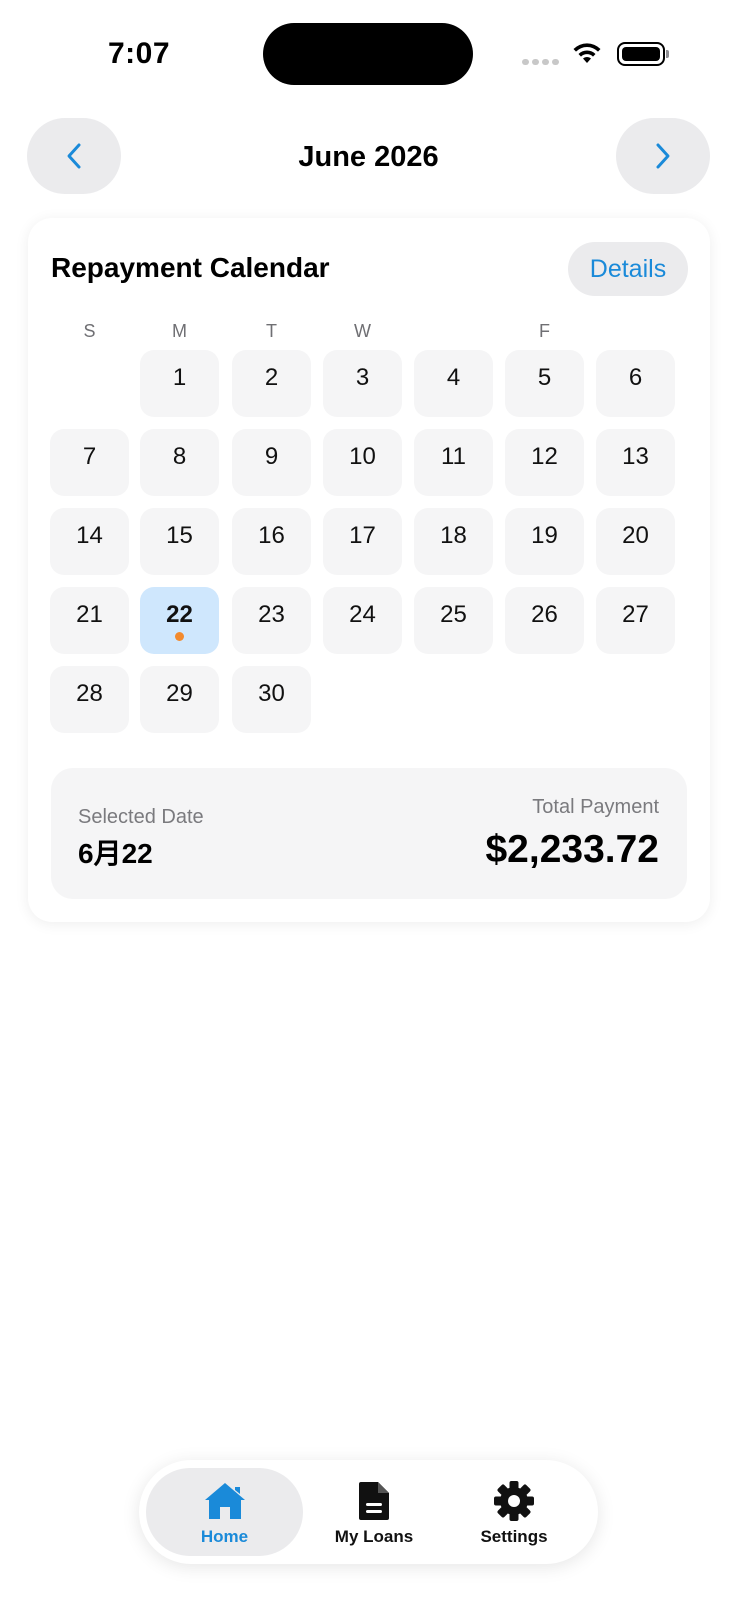 The image size is (737, 1600). Describe the element at coordinates (628, 269) in the screenshot. I see `details-button: Details` at that location.